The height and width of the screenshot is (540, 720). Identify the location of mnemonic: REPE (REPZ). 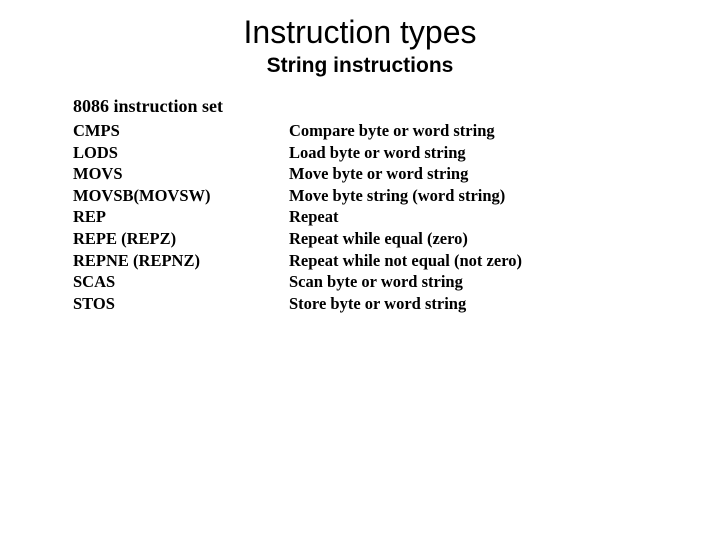
(125, 238).